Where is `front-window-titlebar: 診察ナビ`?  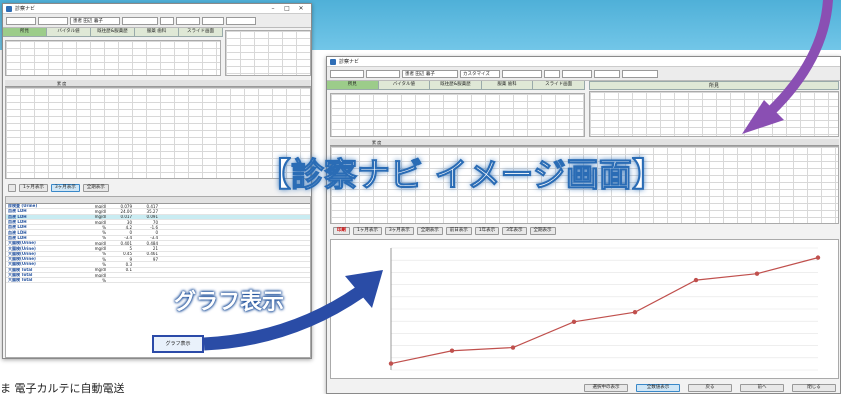 front-window-titlebar: 診察ナビ is located at coordinates (583, 62).